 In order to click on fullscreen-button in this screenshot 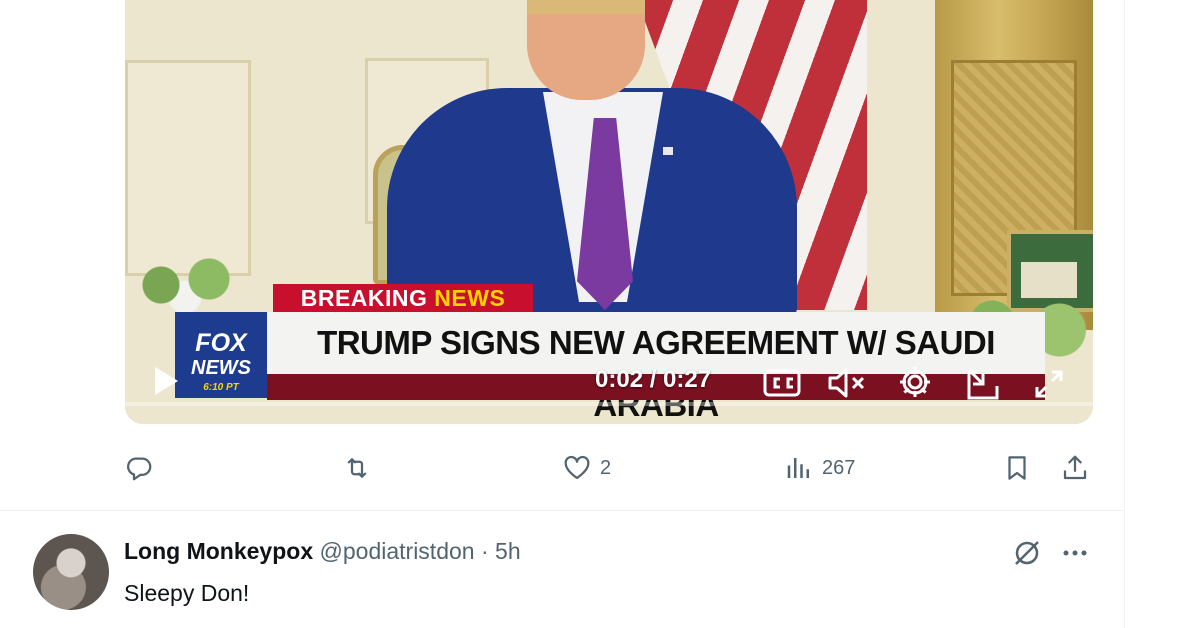, I will do `click(1049, 384)`.